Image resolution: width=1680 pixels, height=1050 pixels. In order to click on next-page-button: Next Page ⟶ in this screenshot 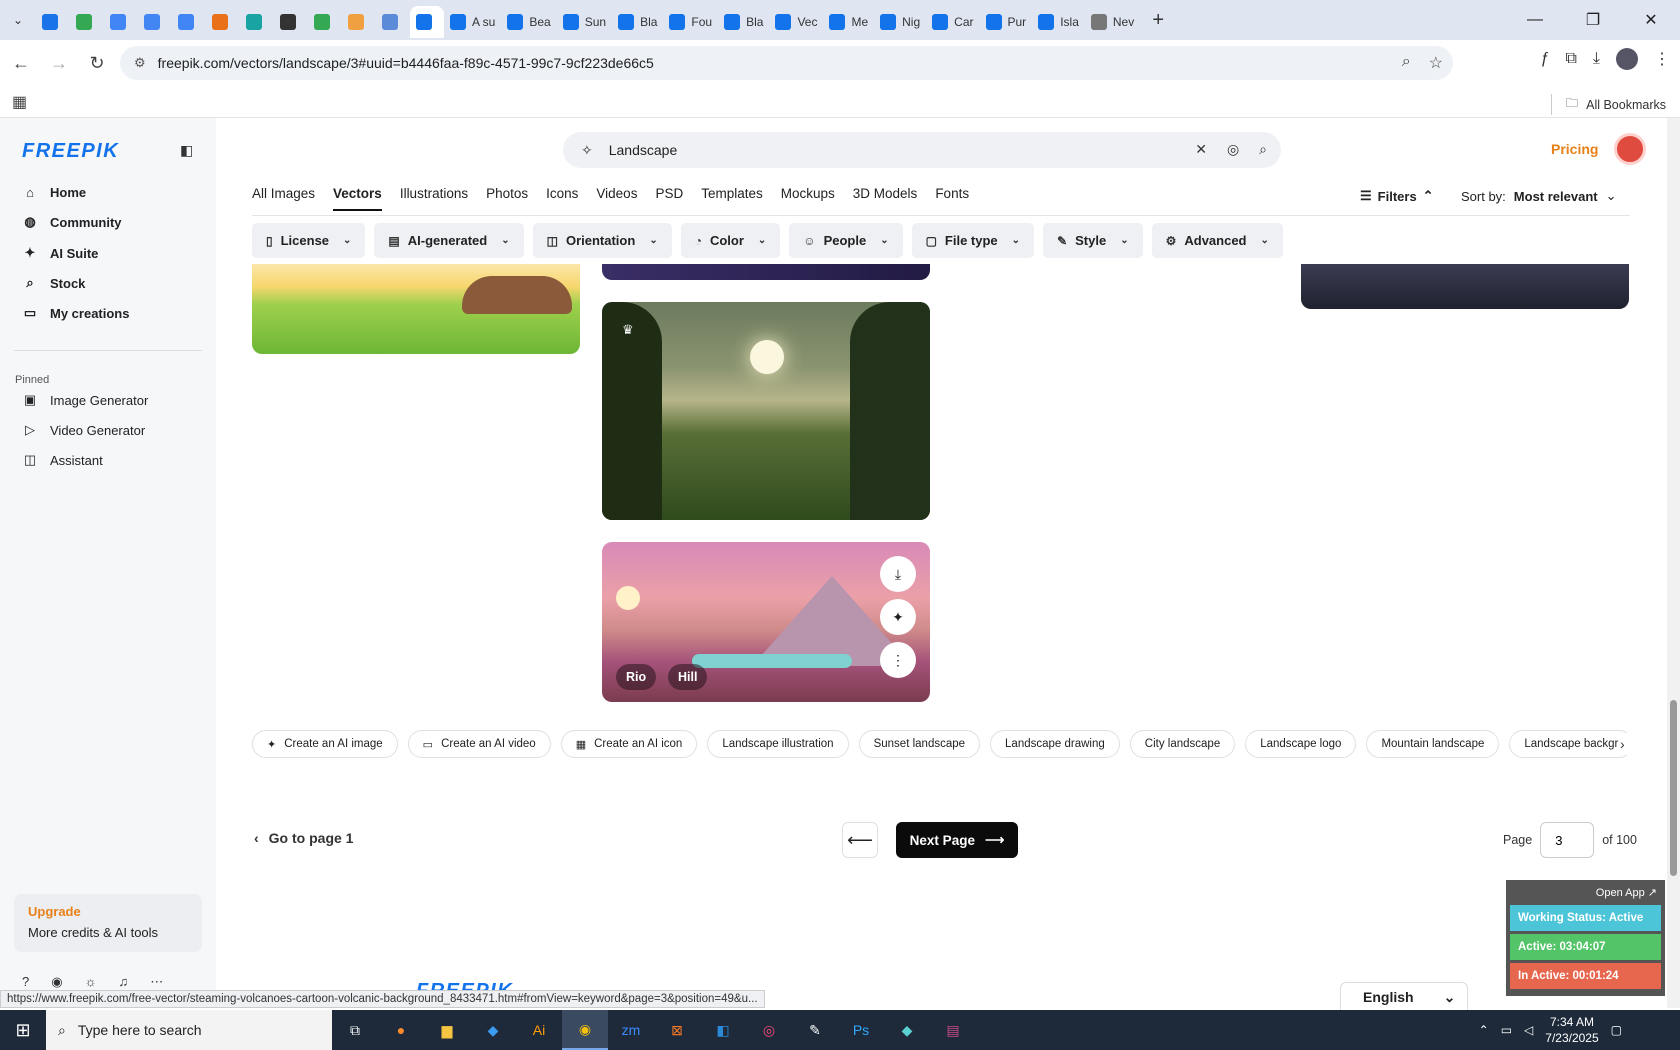, I will do `click(957, 840)`.